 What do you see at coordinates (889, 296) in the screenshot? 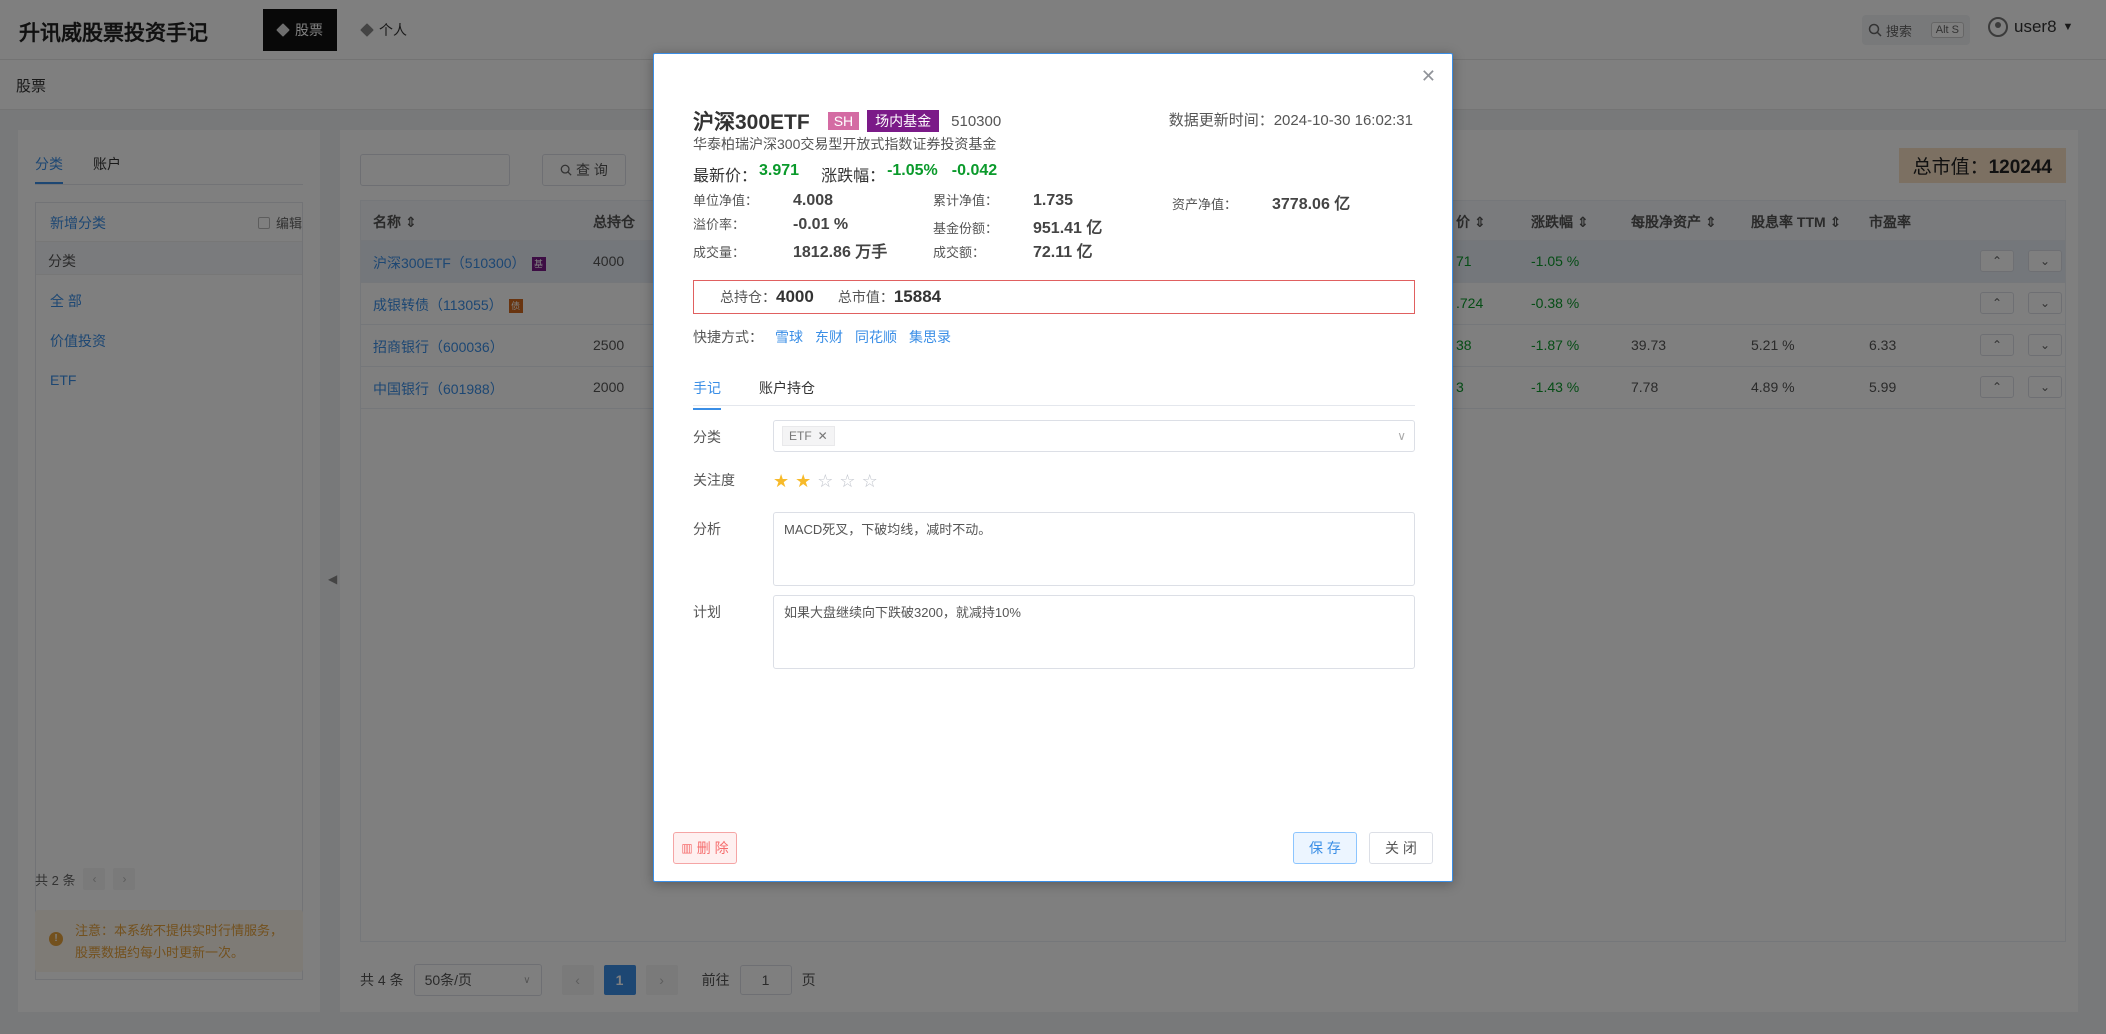
I see `market-value-item: 总市值：15884` at bounding box center [889, 296].